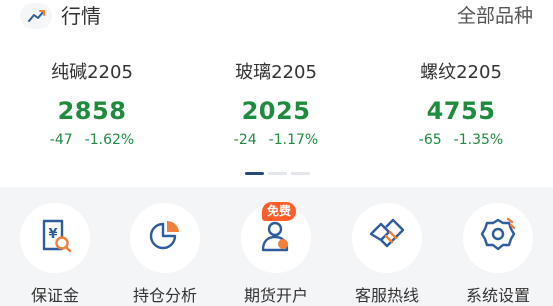 The image size is (553, 306). What do you see at coordinates (276, 18) in the screenshot?
I see `market-header: 行情 全部品种` at bounding box center [276, 18].